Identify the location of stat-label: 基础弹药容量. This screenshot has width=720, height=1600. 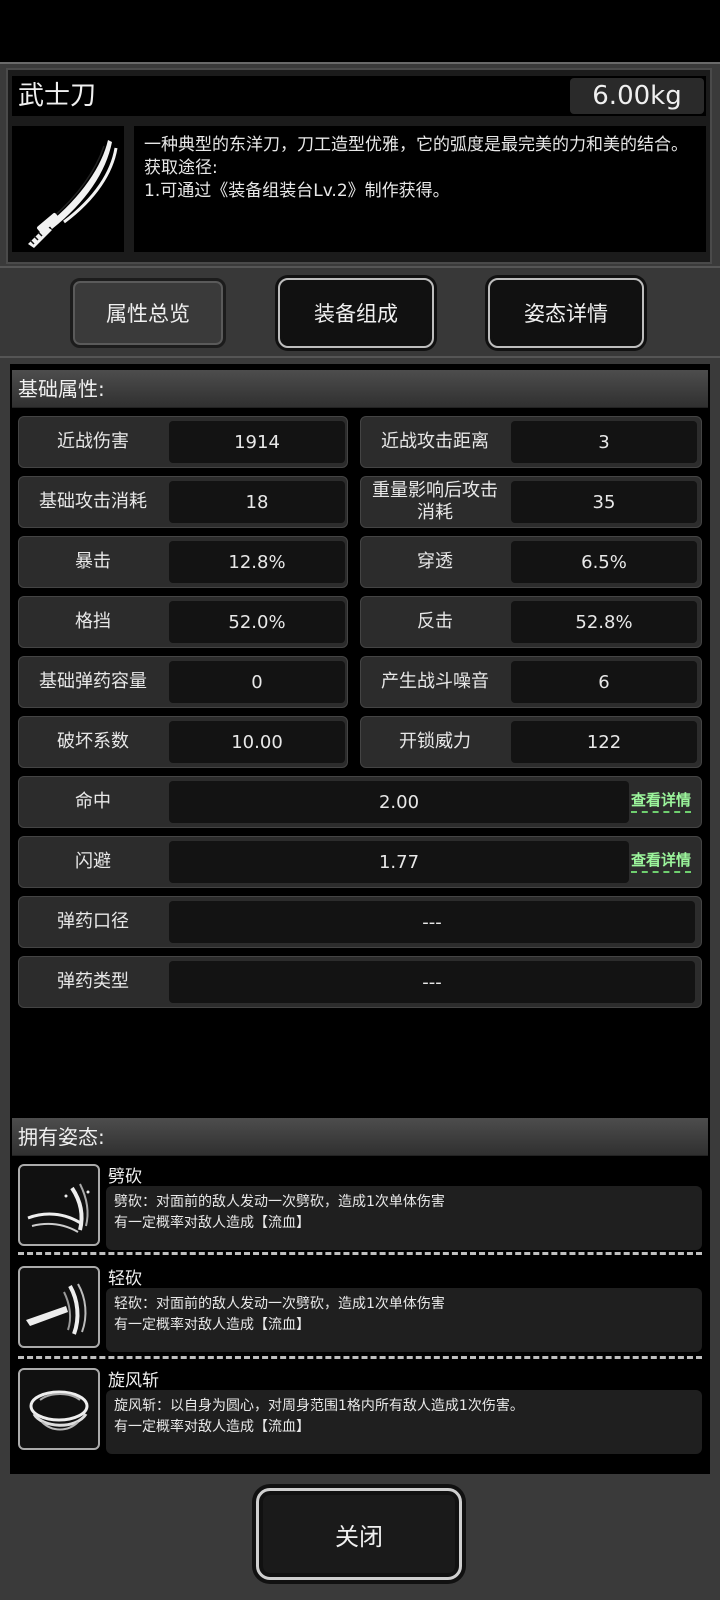
(93, 681).